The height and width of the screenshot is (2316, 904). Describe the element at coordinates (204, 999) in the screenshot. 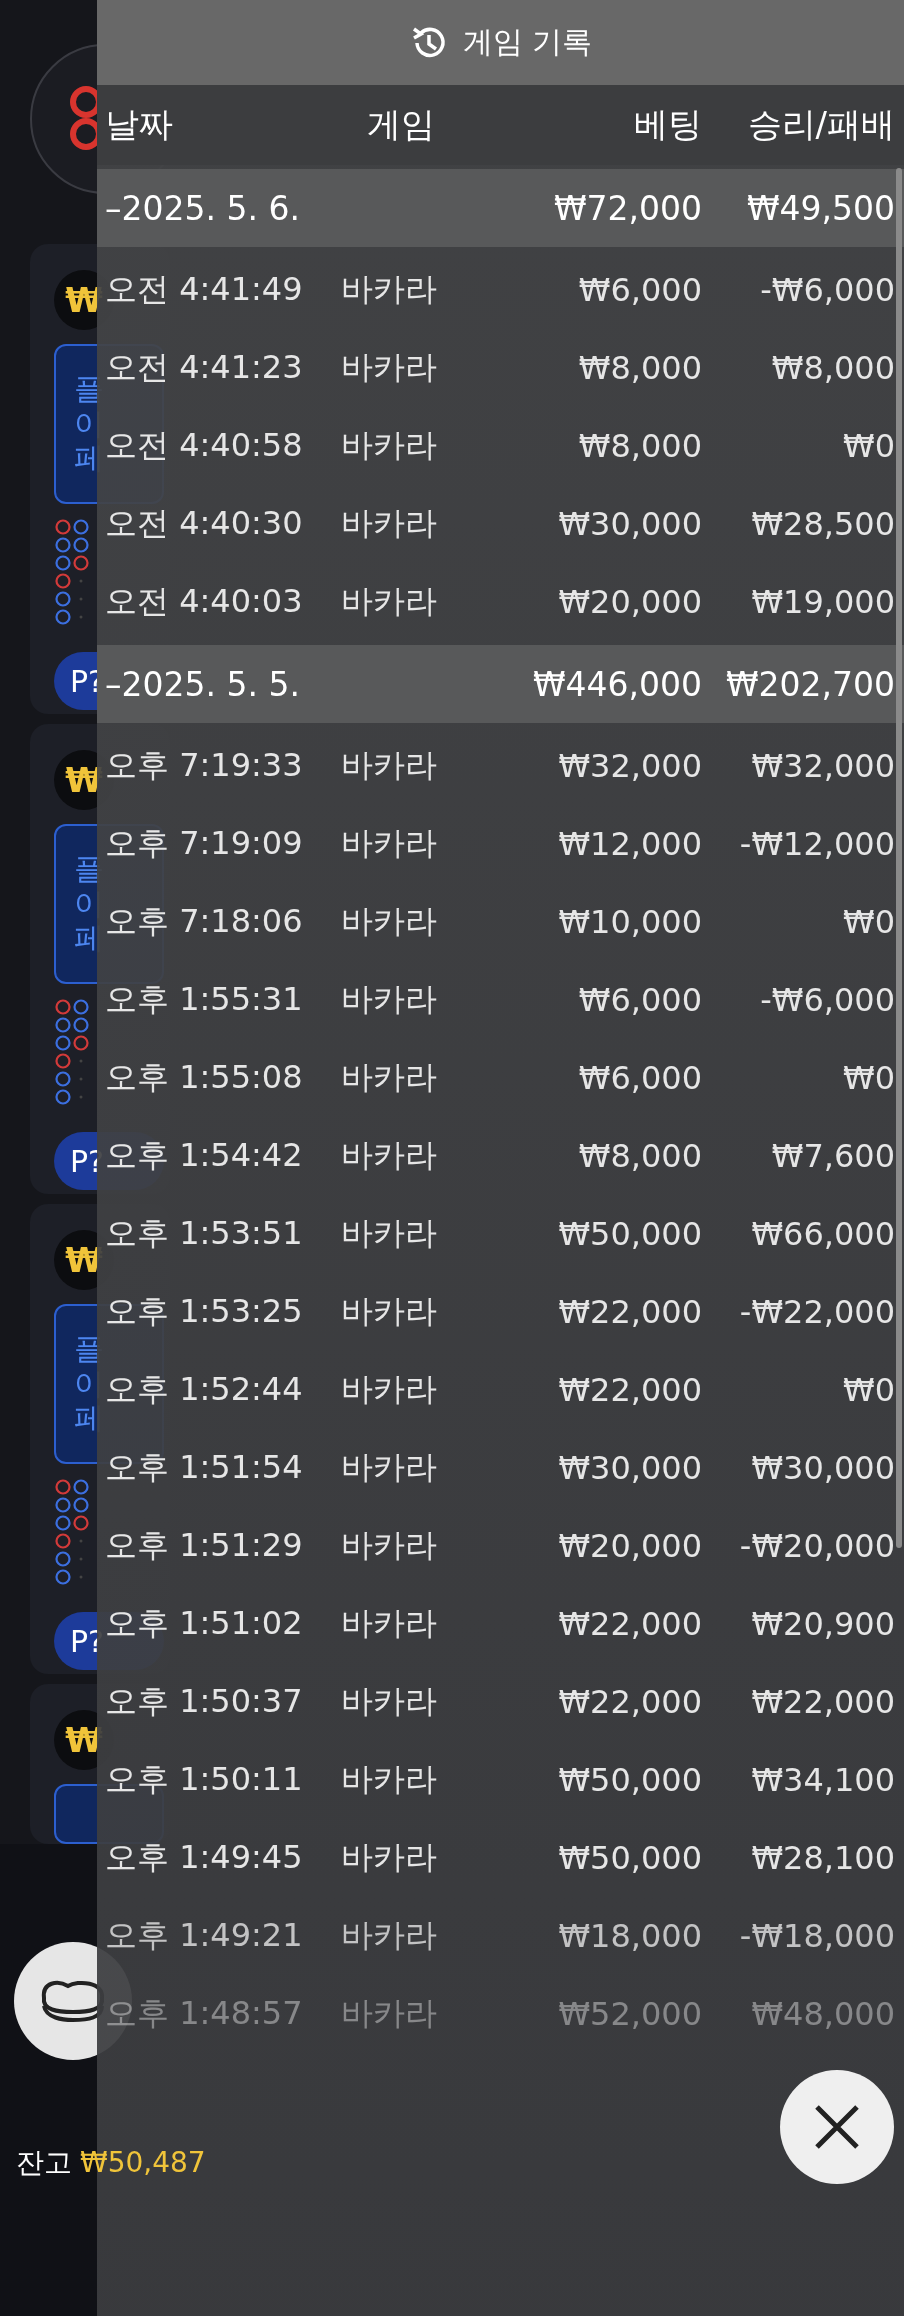

I see `time-cell-text: 오후 1:55:31` at that location.